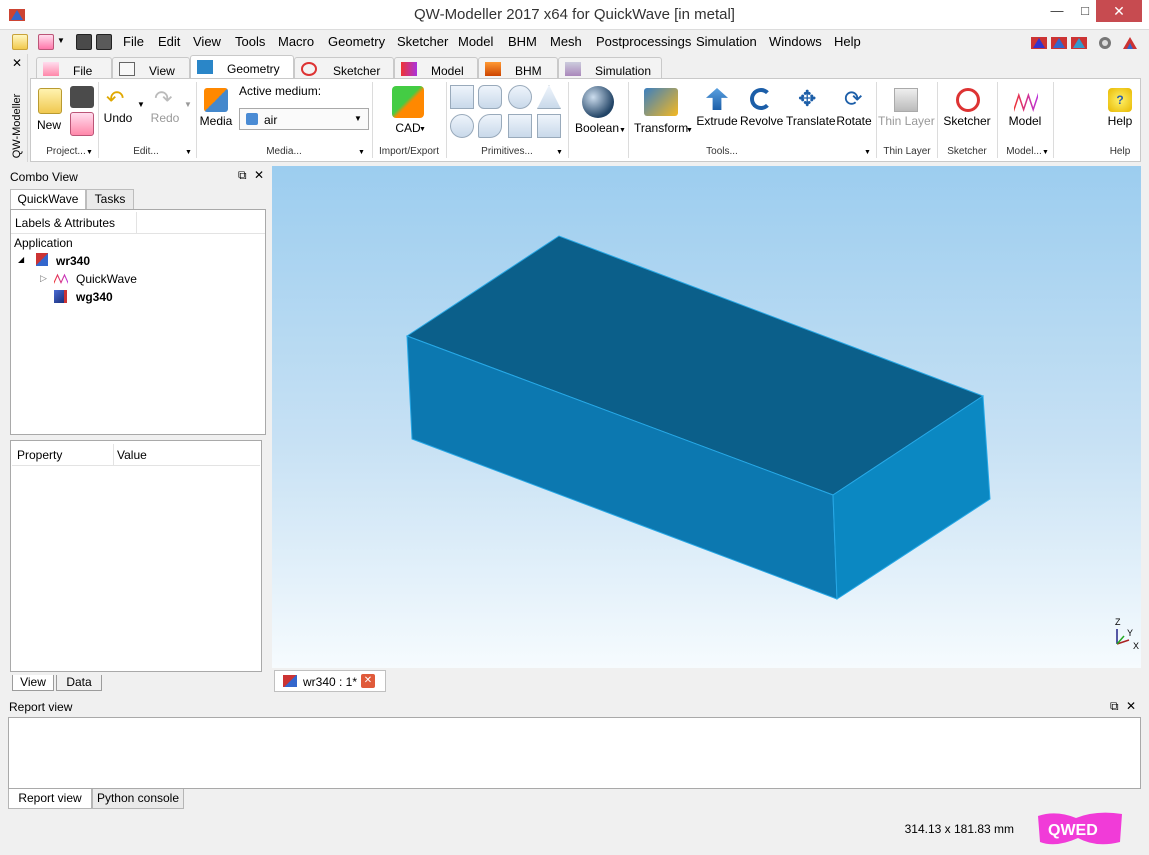  What do you see at coordinates (475, 41) in the screenshot?
I see `menu-model: Model` at bounding box center [475, 41].